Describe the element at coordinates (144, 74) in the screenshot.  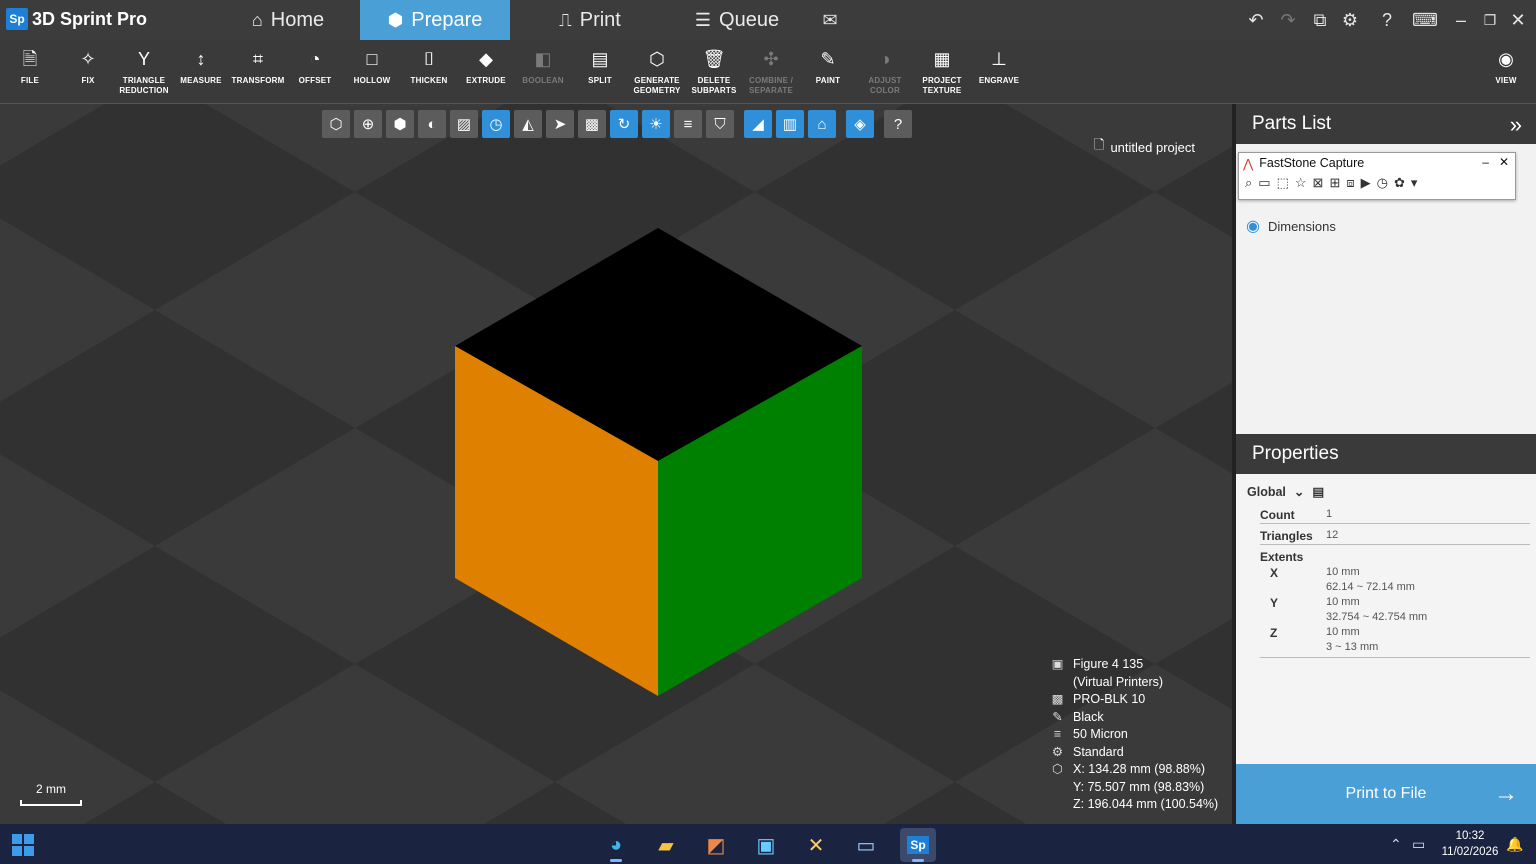
I see `triangle-reduction-button: Y TRIANGLE REDUCTION` at that location.